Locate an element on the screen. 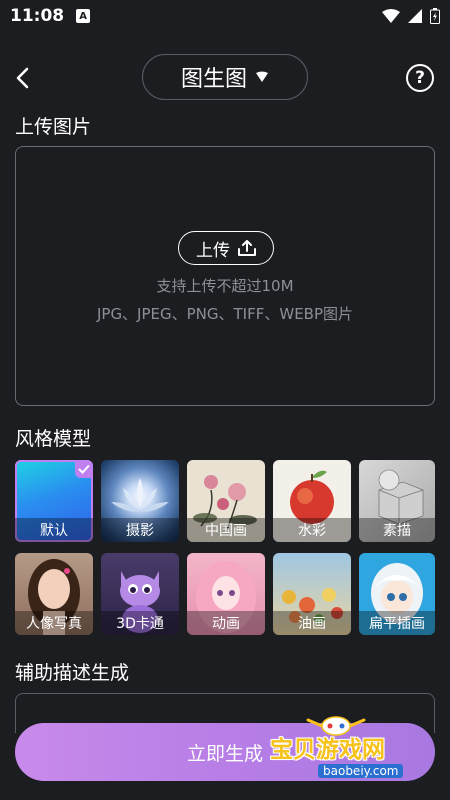  assist-section-title: 辅助描述生成 is located at coordinates (72, 673).